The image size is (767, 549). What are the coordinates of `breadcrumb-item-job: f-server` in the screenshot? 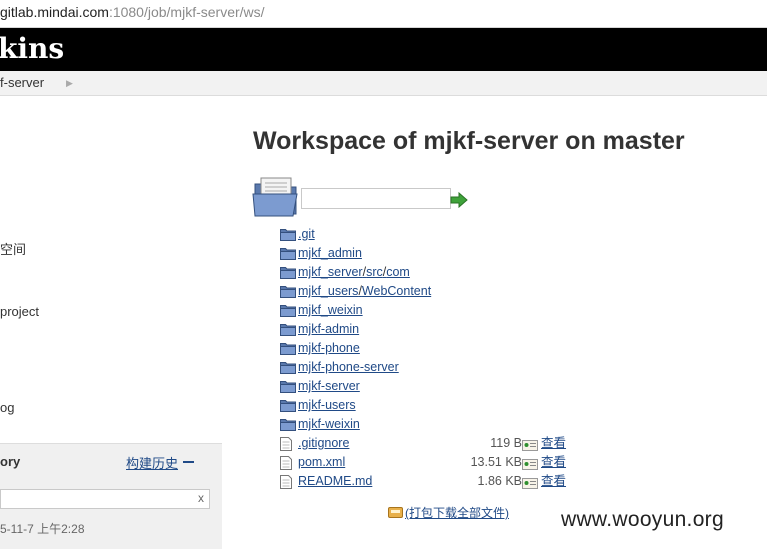 It's located at (22, 83).